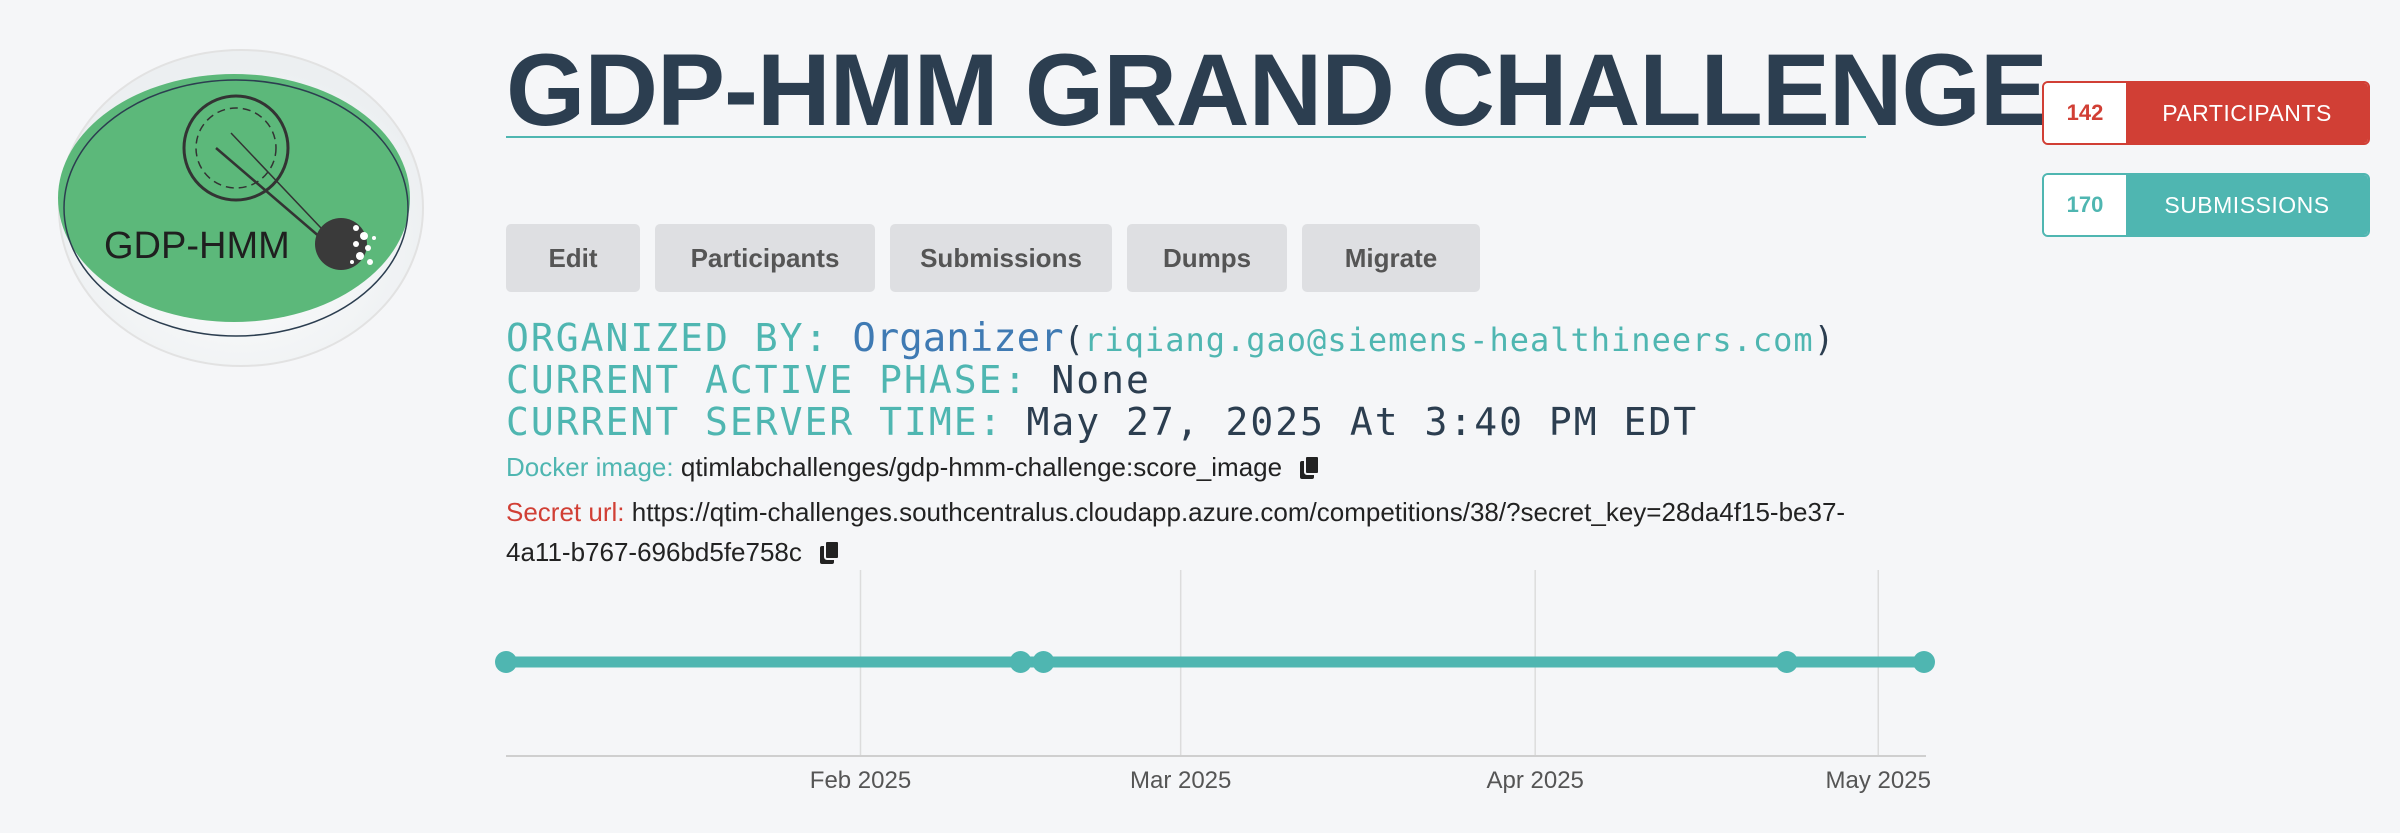 This screenshot has height=833, width=2400. What do you see at coordinates (1180, 780) in the screenshot?
I see `timeline-tick-label: Mar 2025` at bounding box center [1180, 780].